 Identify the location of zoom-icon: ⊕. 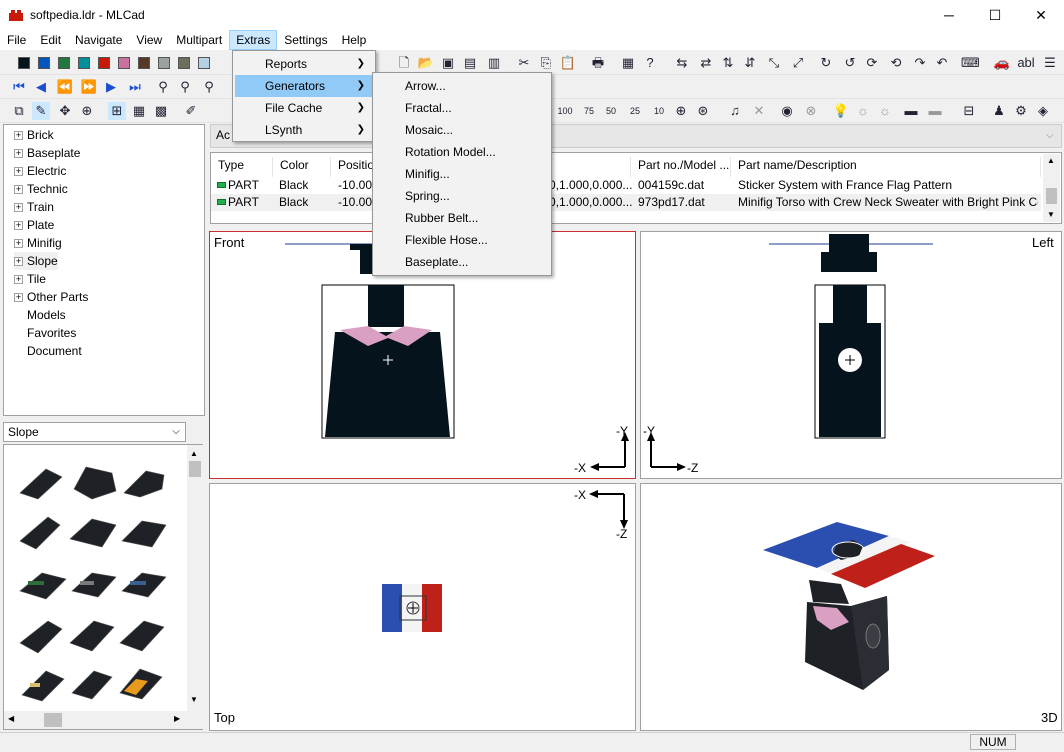
(87, 111).